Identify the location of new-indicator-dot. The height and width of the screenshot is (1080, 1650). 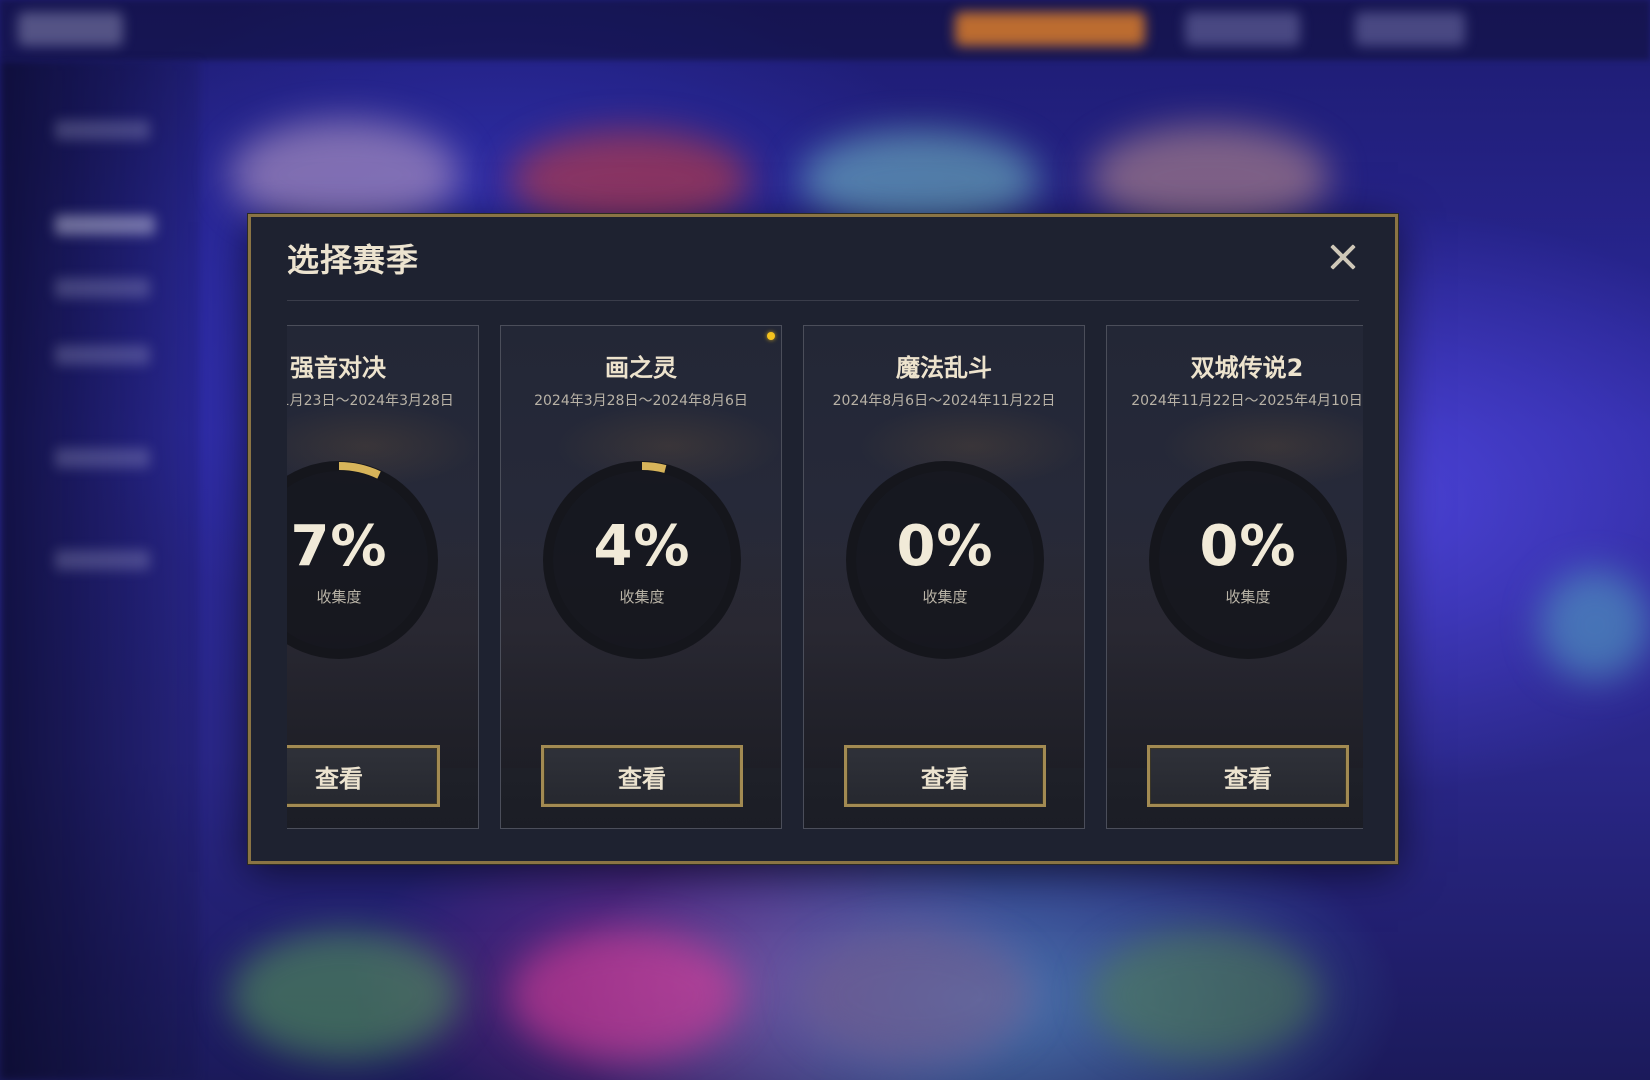
(771, 336).